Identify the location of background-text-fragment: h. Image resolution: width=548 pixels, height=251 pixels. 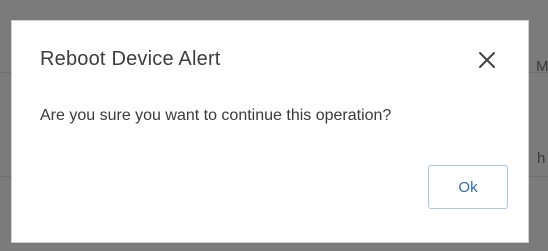
(541, 158).